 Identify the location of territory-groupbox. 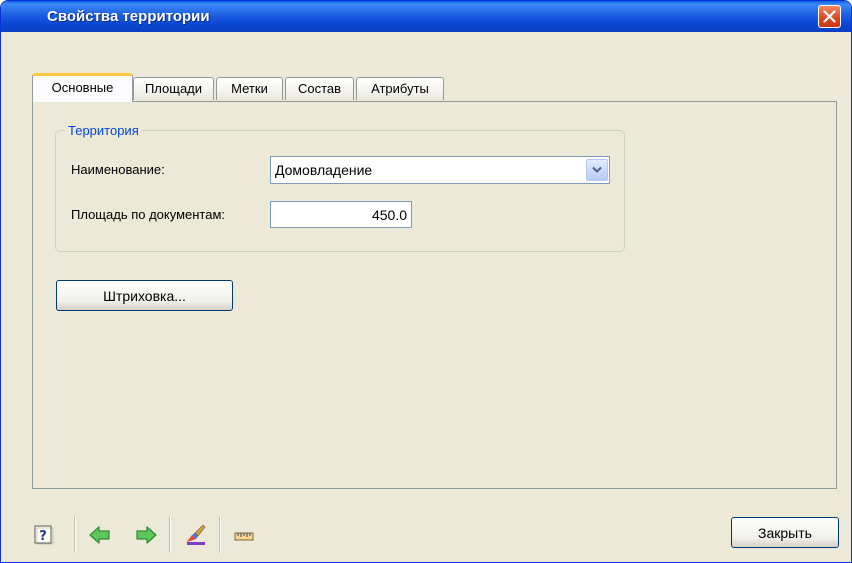
(340, 191).